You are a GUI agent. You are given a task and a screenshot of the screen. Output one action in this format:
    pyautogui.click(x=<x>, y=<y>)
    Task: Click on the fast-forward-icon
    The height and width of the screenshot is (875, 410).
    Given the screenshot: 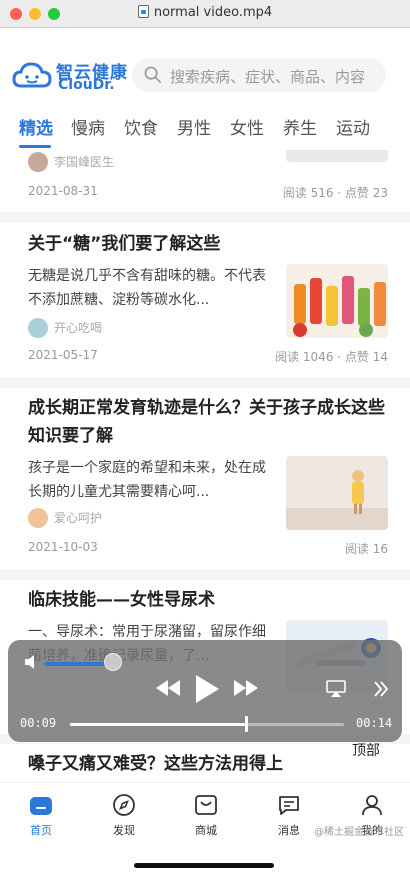 What is the action you would take?
    pyautogui.click(x=246, y=688)
    